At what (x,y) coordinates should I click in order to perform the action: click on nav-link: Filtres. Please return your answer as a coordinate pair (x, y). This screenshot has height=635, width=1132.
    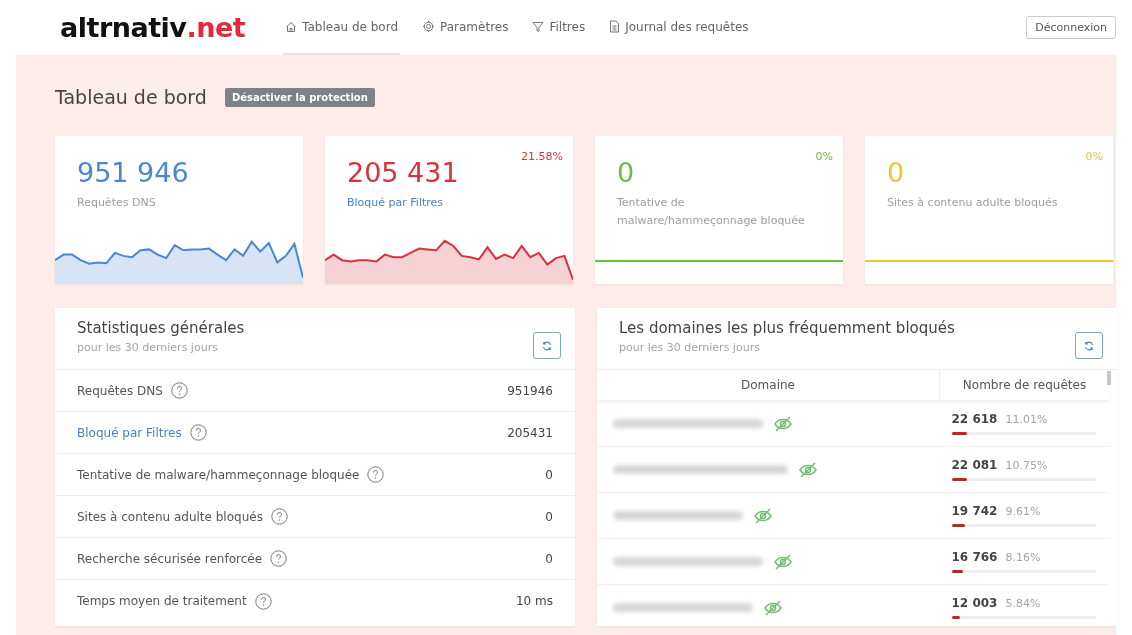
    Looking at the image, I should click on (559, 27).